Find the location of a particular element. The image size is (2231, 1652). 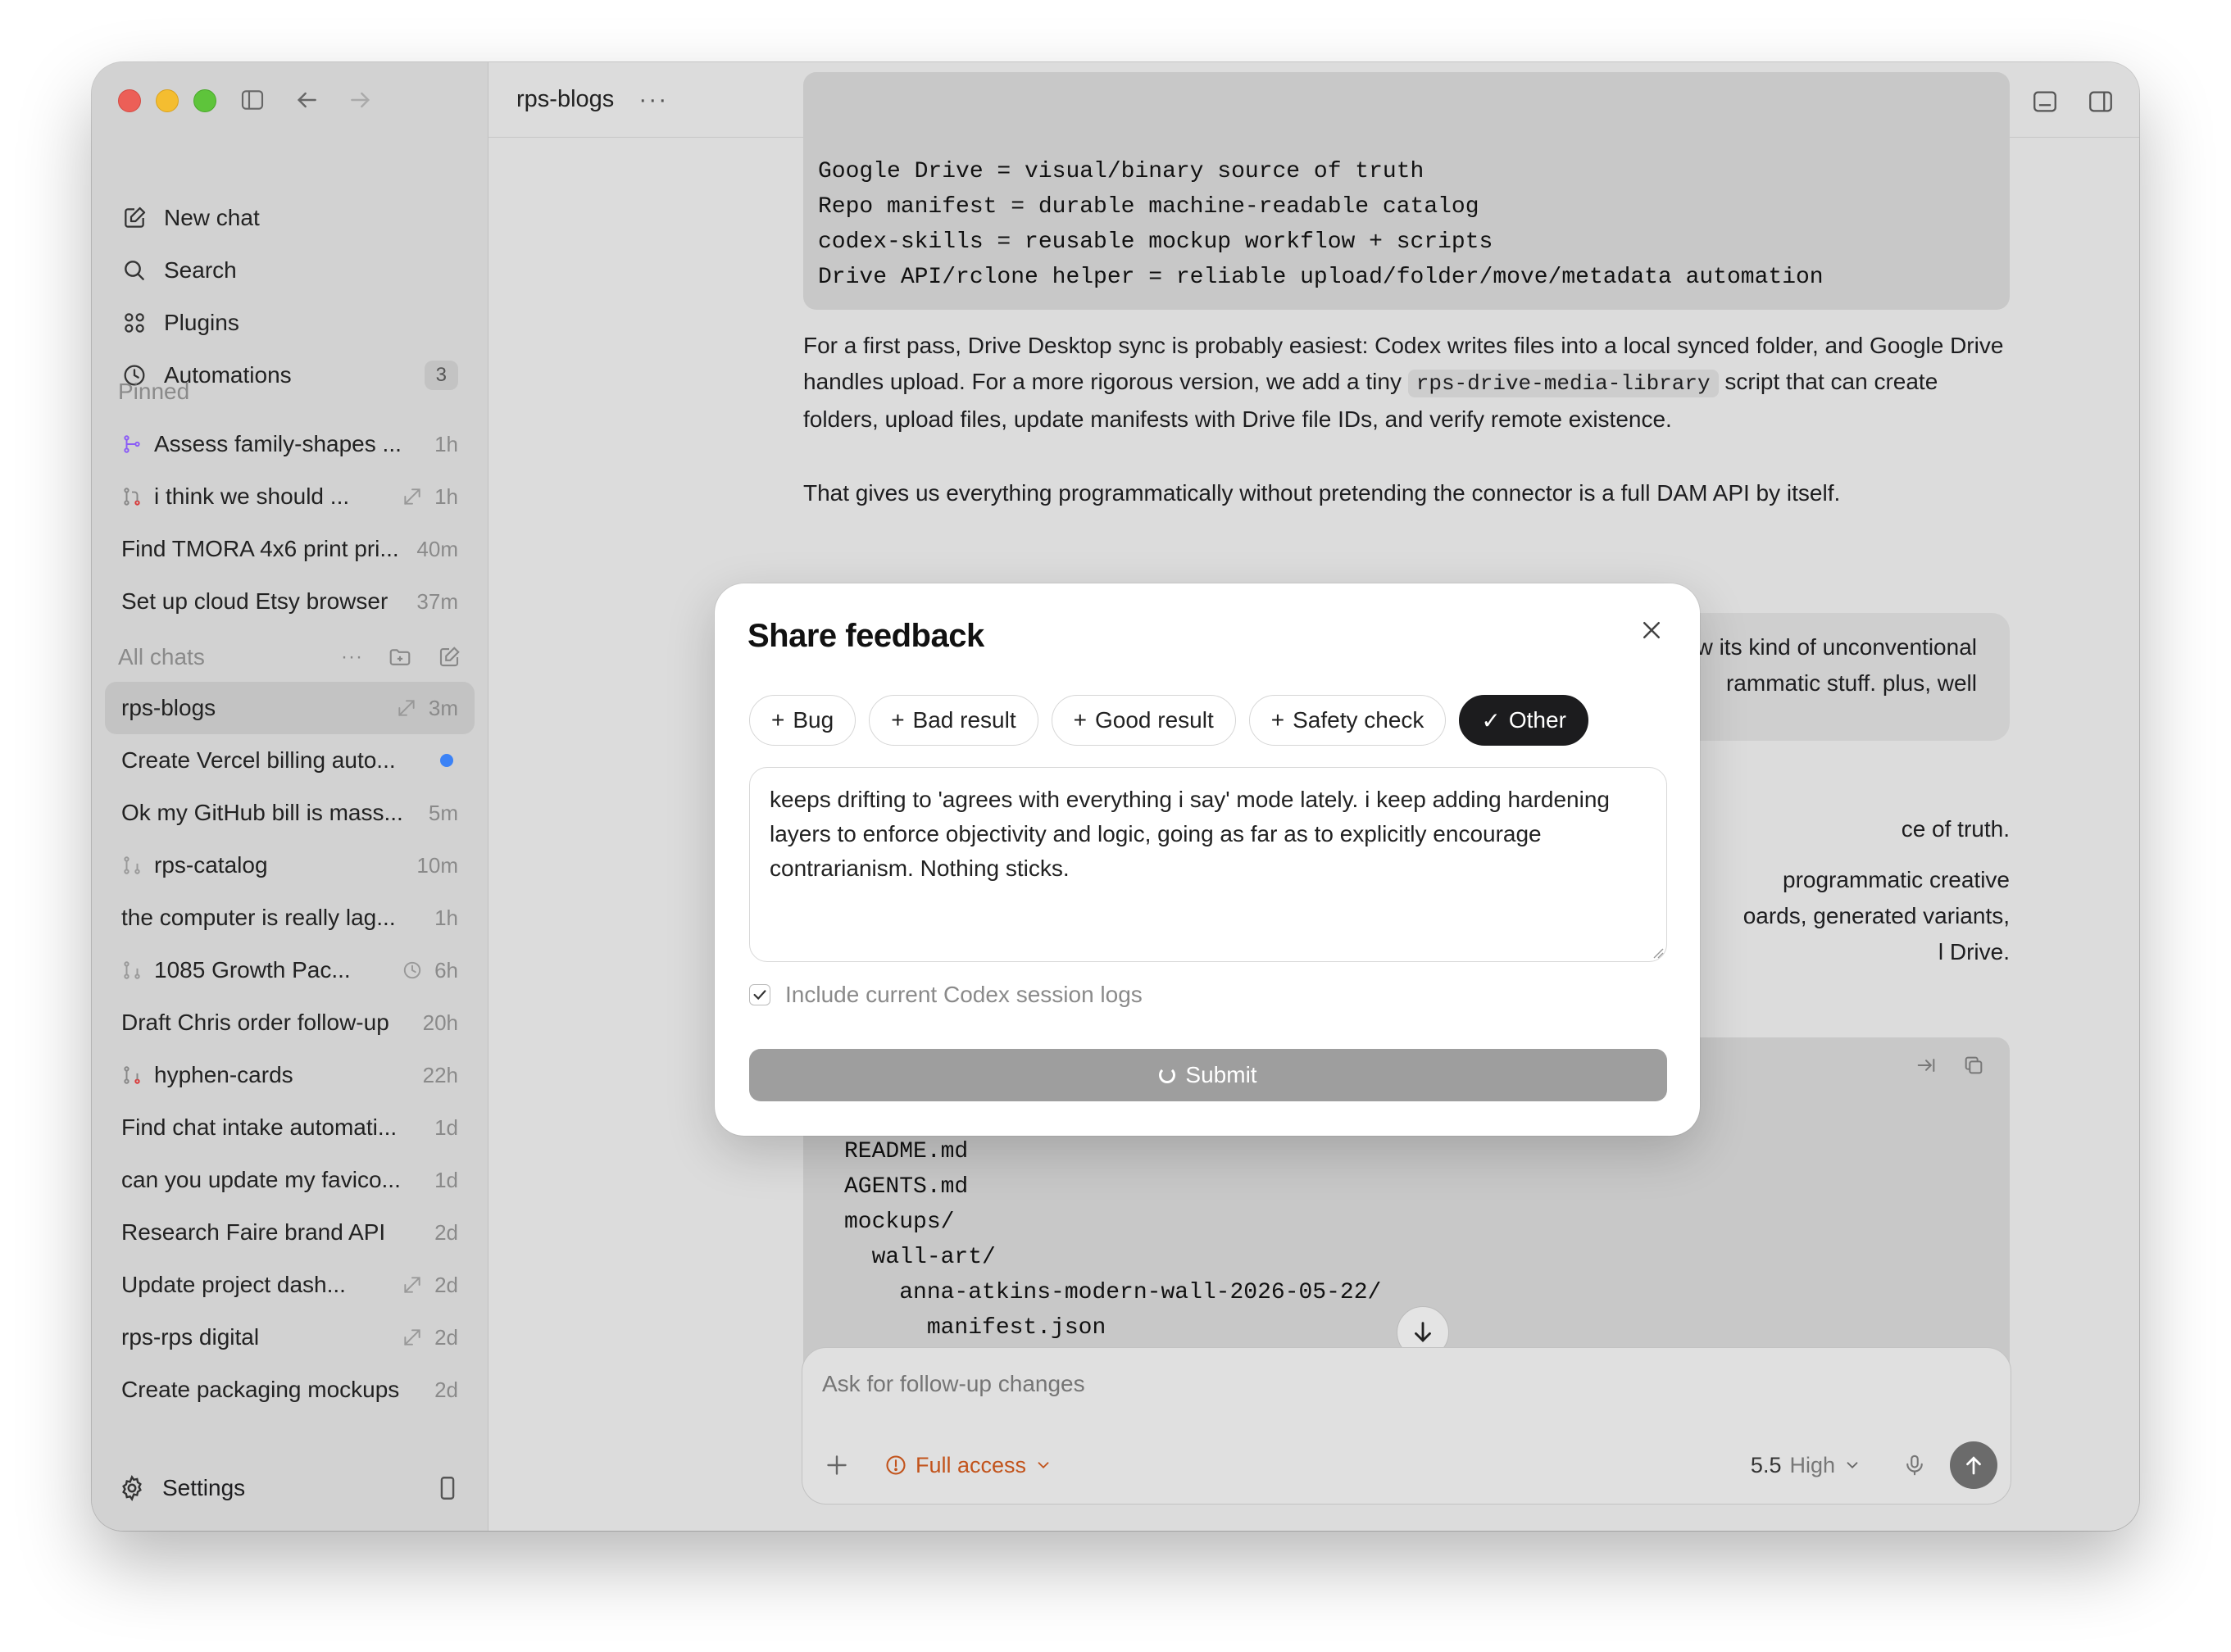

model-selector: 5.5 High is located at coordinates (1806, 1465).